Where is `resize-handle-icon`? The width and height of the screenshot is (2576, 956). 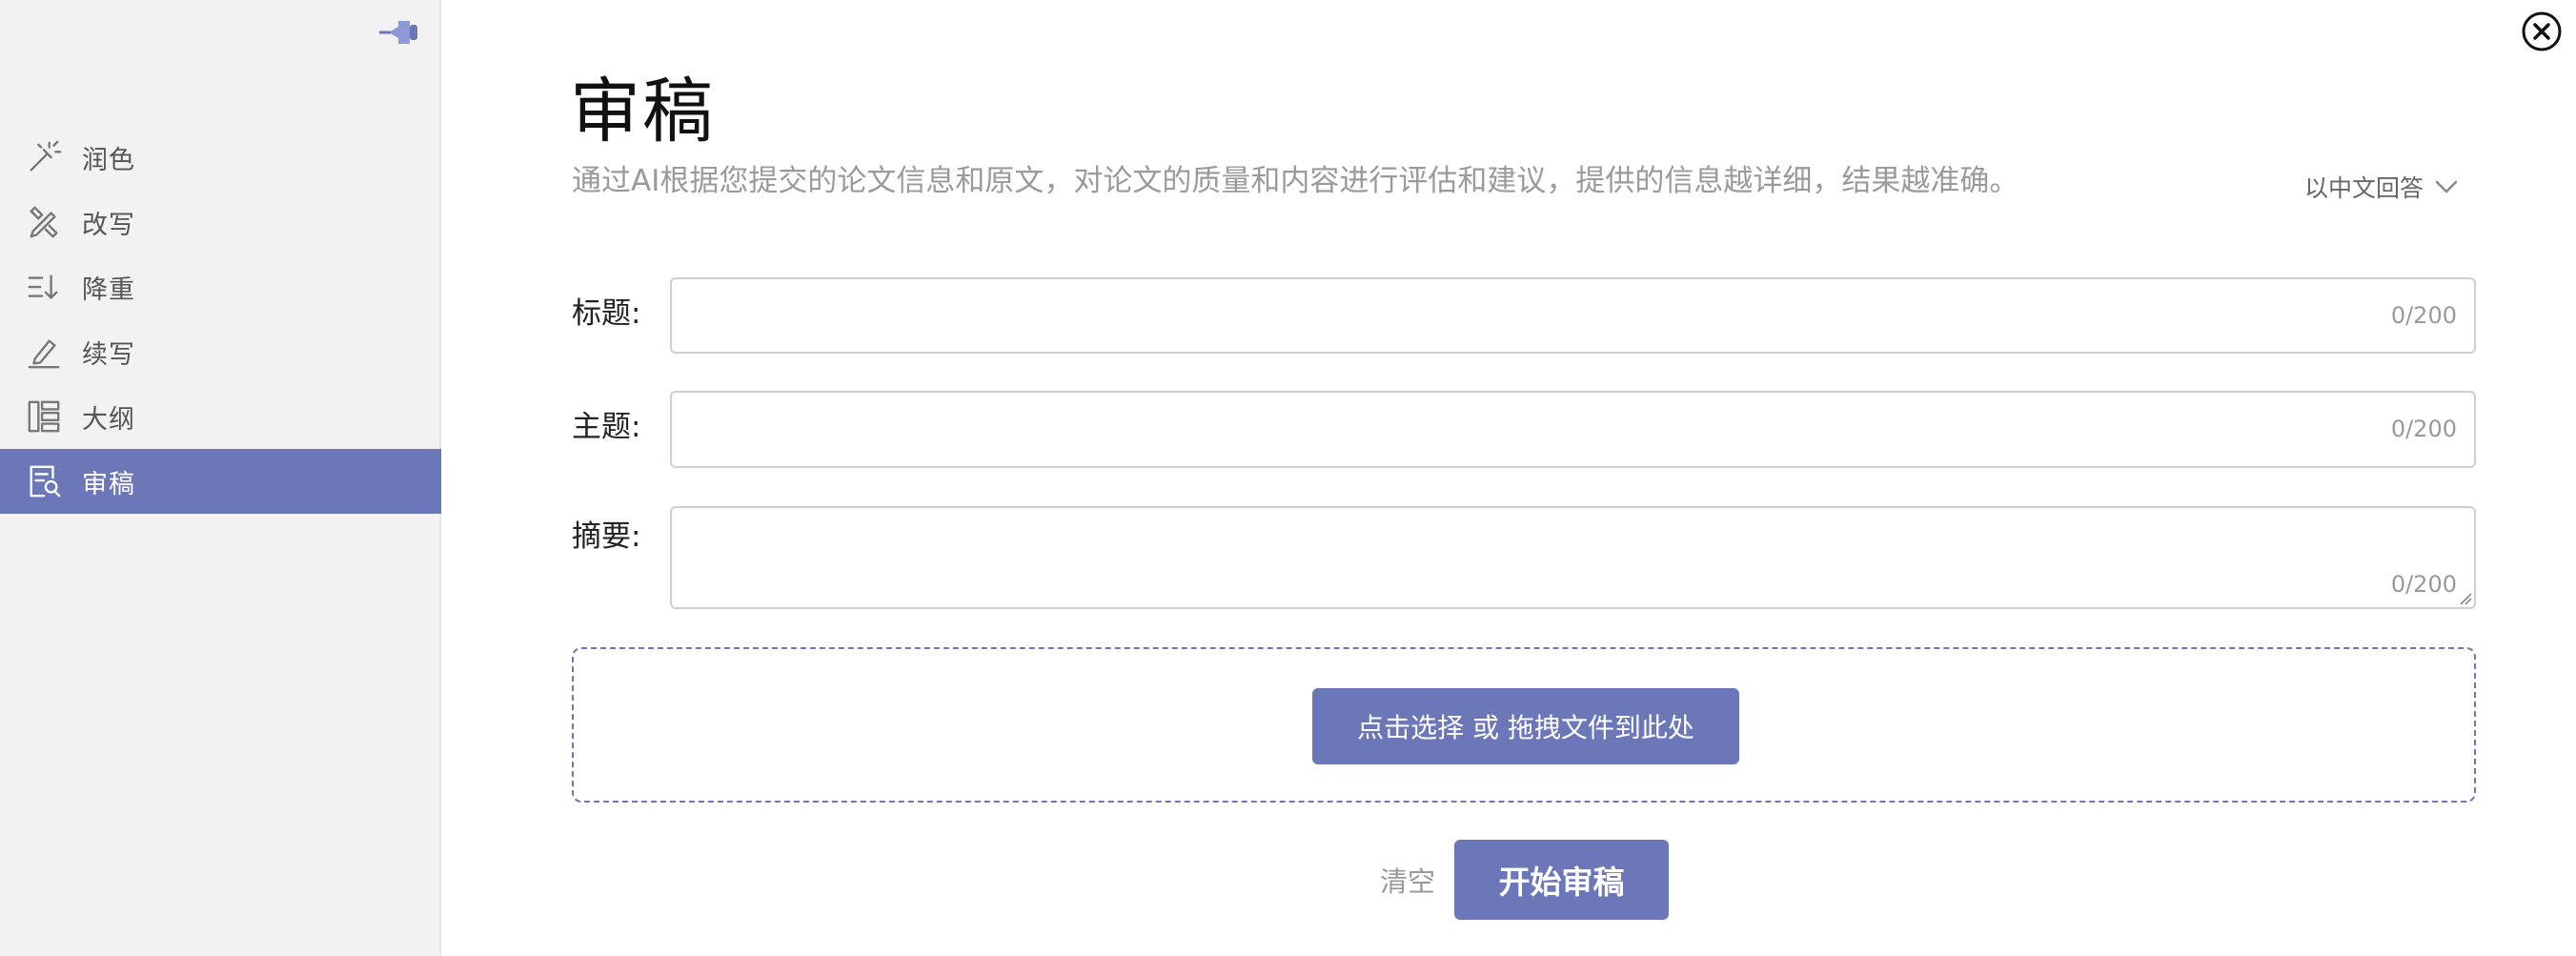 resize-handle-icon is located at coordinates (2465, 598).